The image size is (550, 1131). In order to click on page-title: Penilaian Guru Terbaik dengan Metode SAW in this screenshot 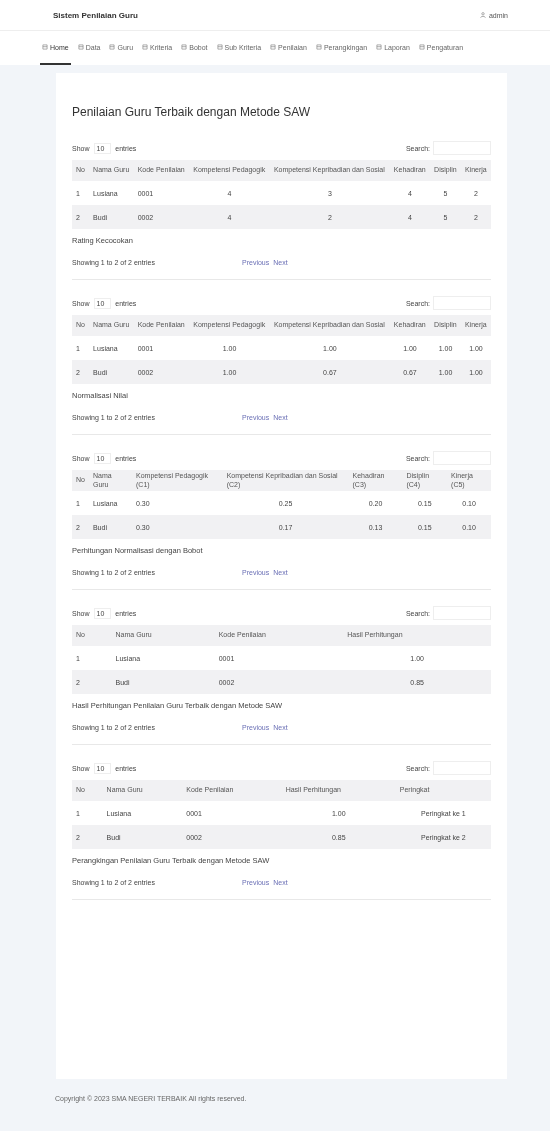, I will do `click(192, 112)`.